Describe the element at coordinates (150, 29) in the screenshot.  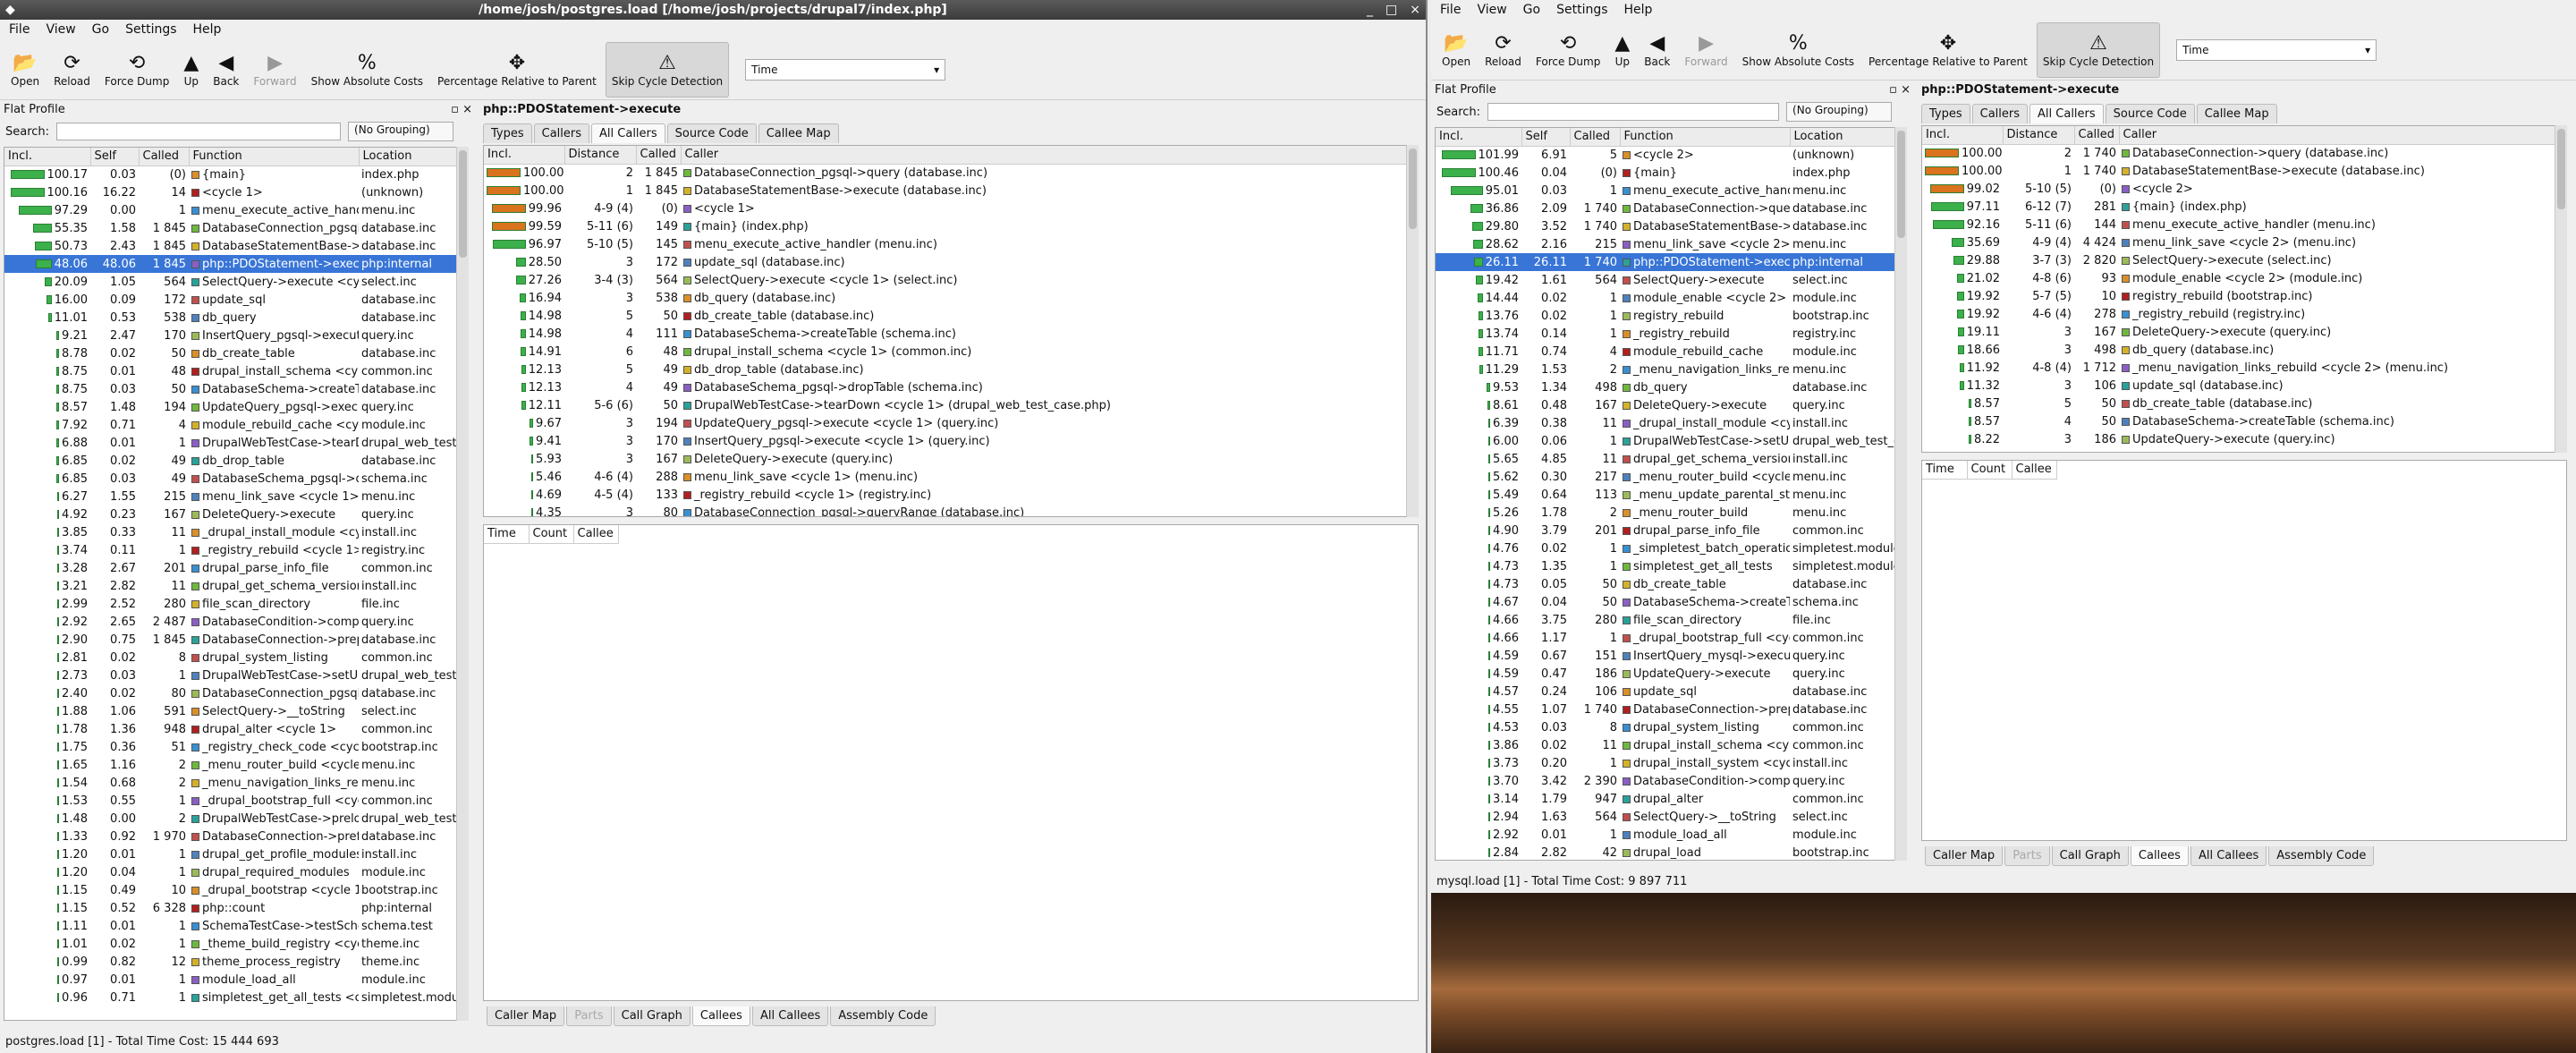
I see `menu-settings: Settings` at that location.